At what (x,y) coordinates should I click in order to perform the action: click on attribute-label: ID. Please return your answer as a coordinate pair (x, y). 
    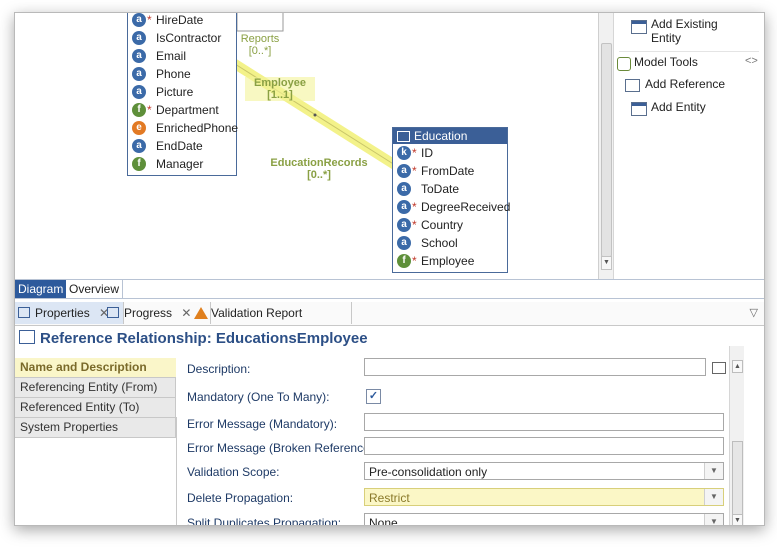
    Looking at the image, I should click on (427, 153).